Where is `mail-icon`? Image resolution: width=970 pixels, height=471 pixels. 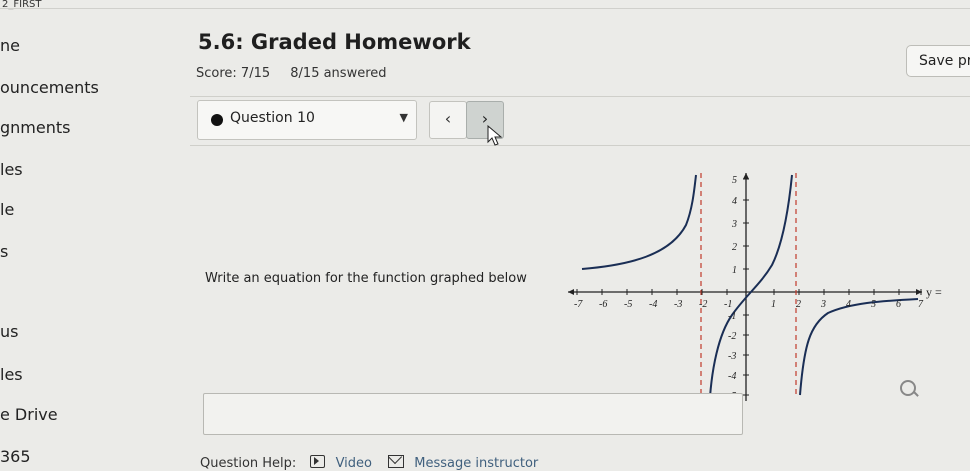
mail-icon is located at coordinates (396, 461).